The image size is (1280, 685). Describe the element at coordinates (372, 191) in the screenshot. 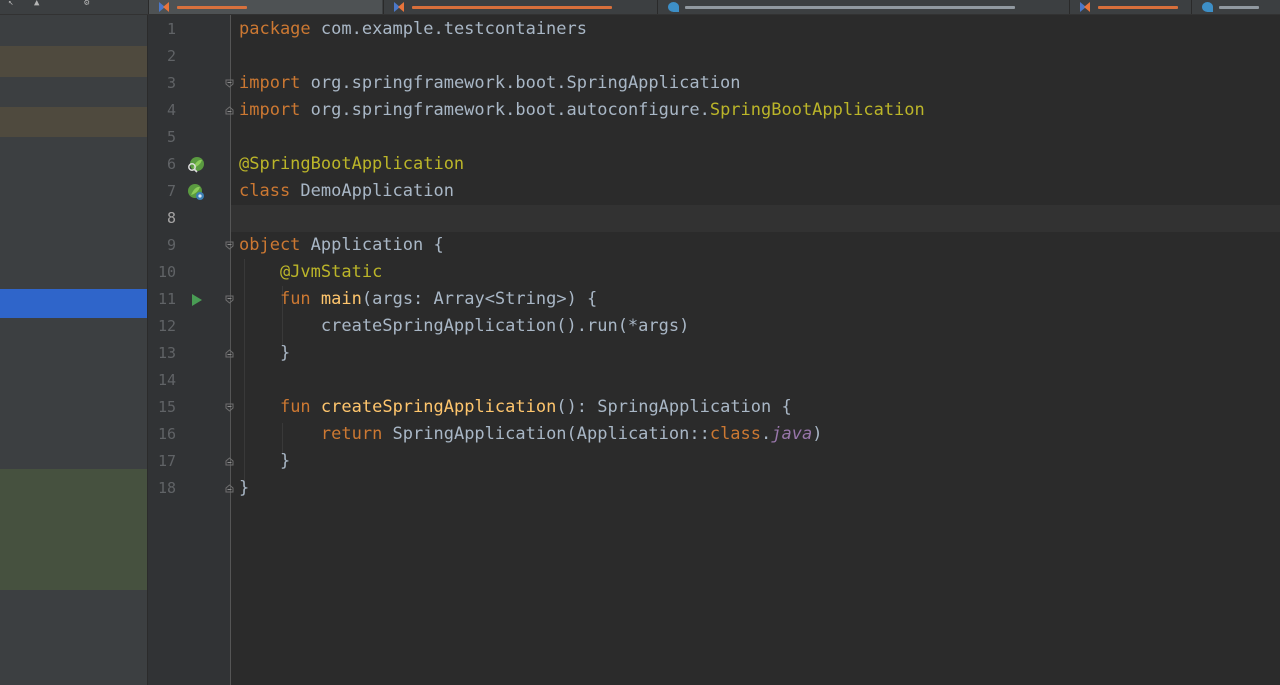

I see `code-token: DemoApplication` at that location.